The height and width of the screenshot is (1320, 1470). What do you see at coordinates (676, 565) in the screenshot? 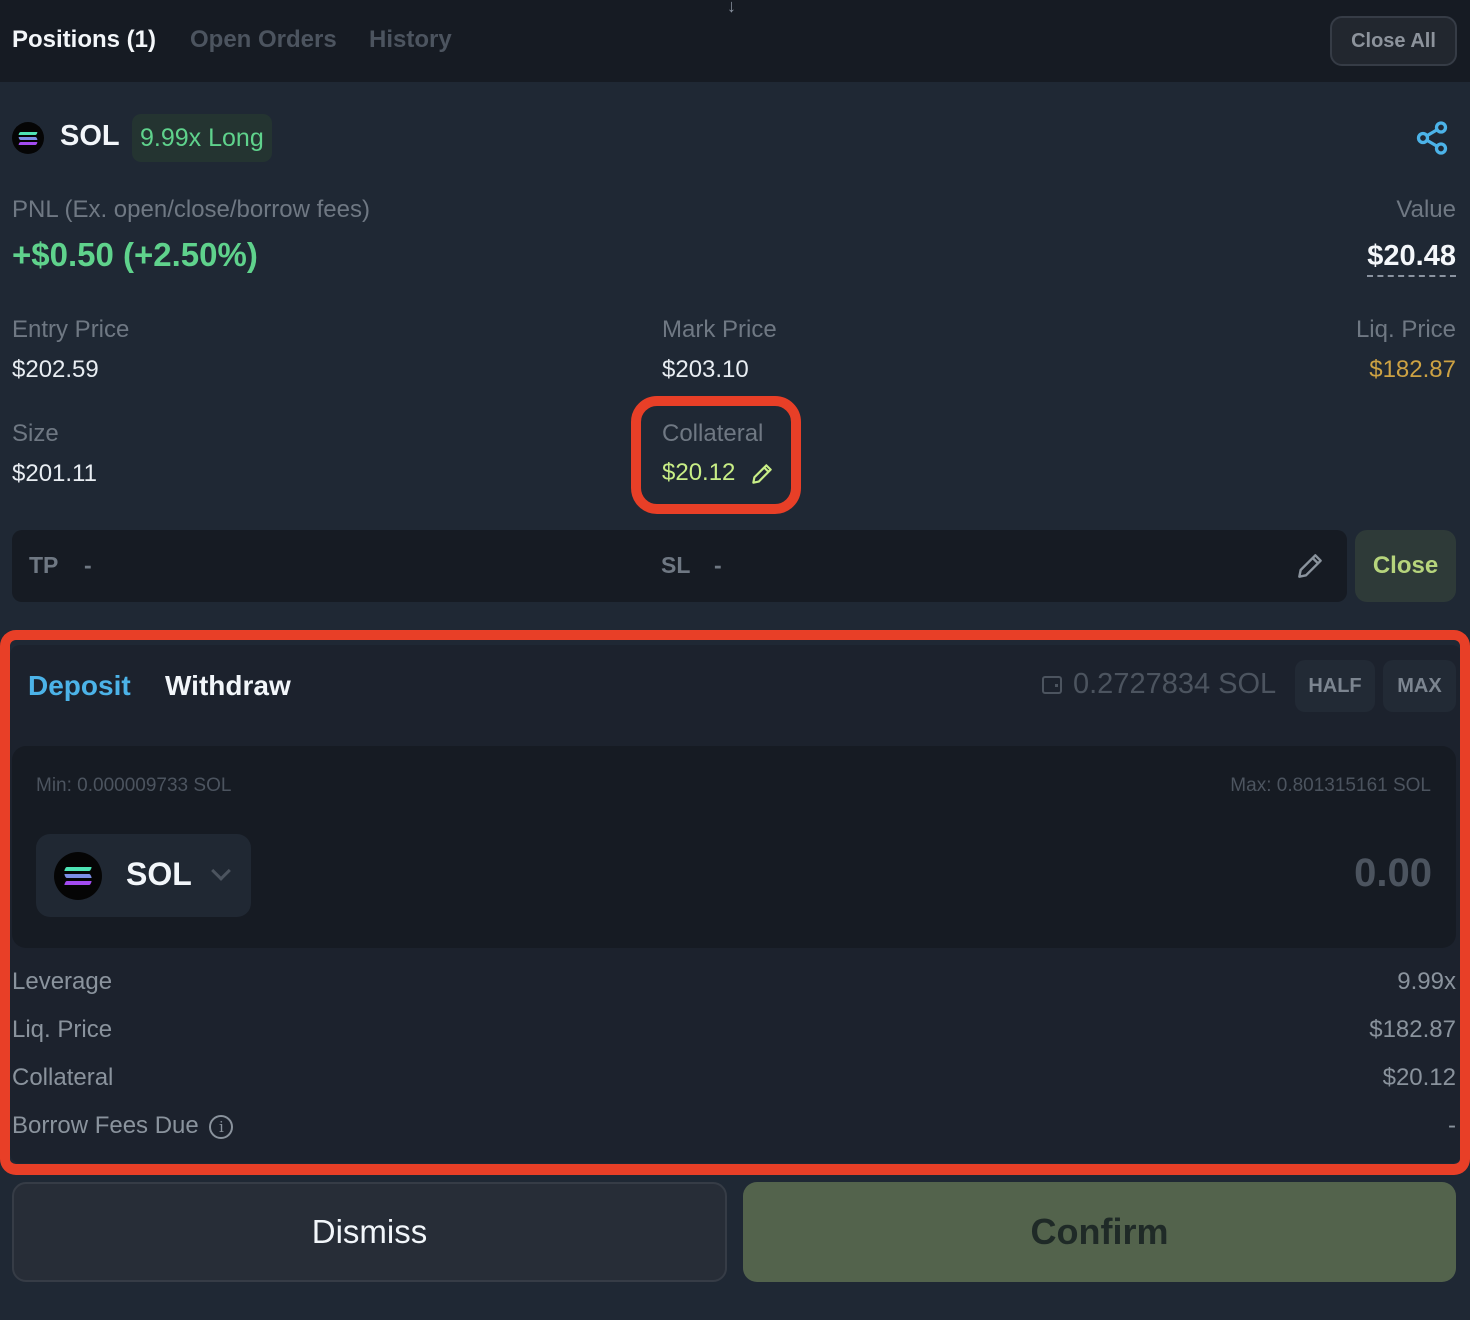
I see `sl-label: SL` at bounding box center [676, 565].